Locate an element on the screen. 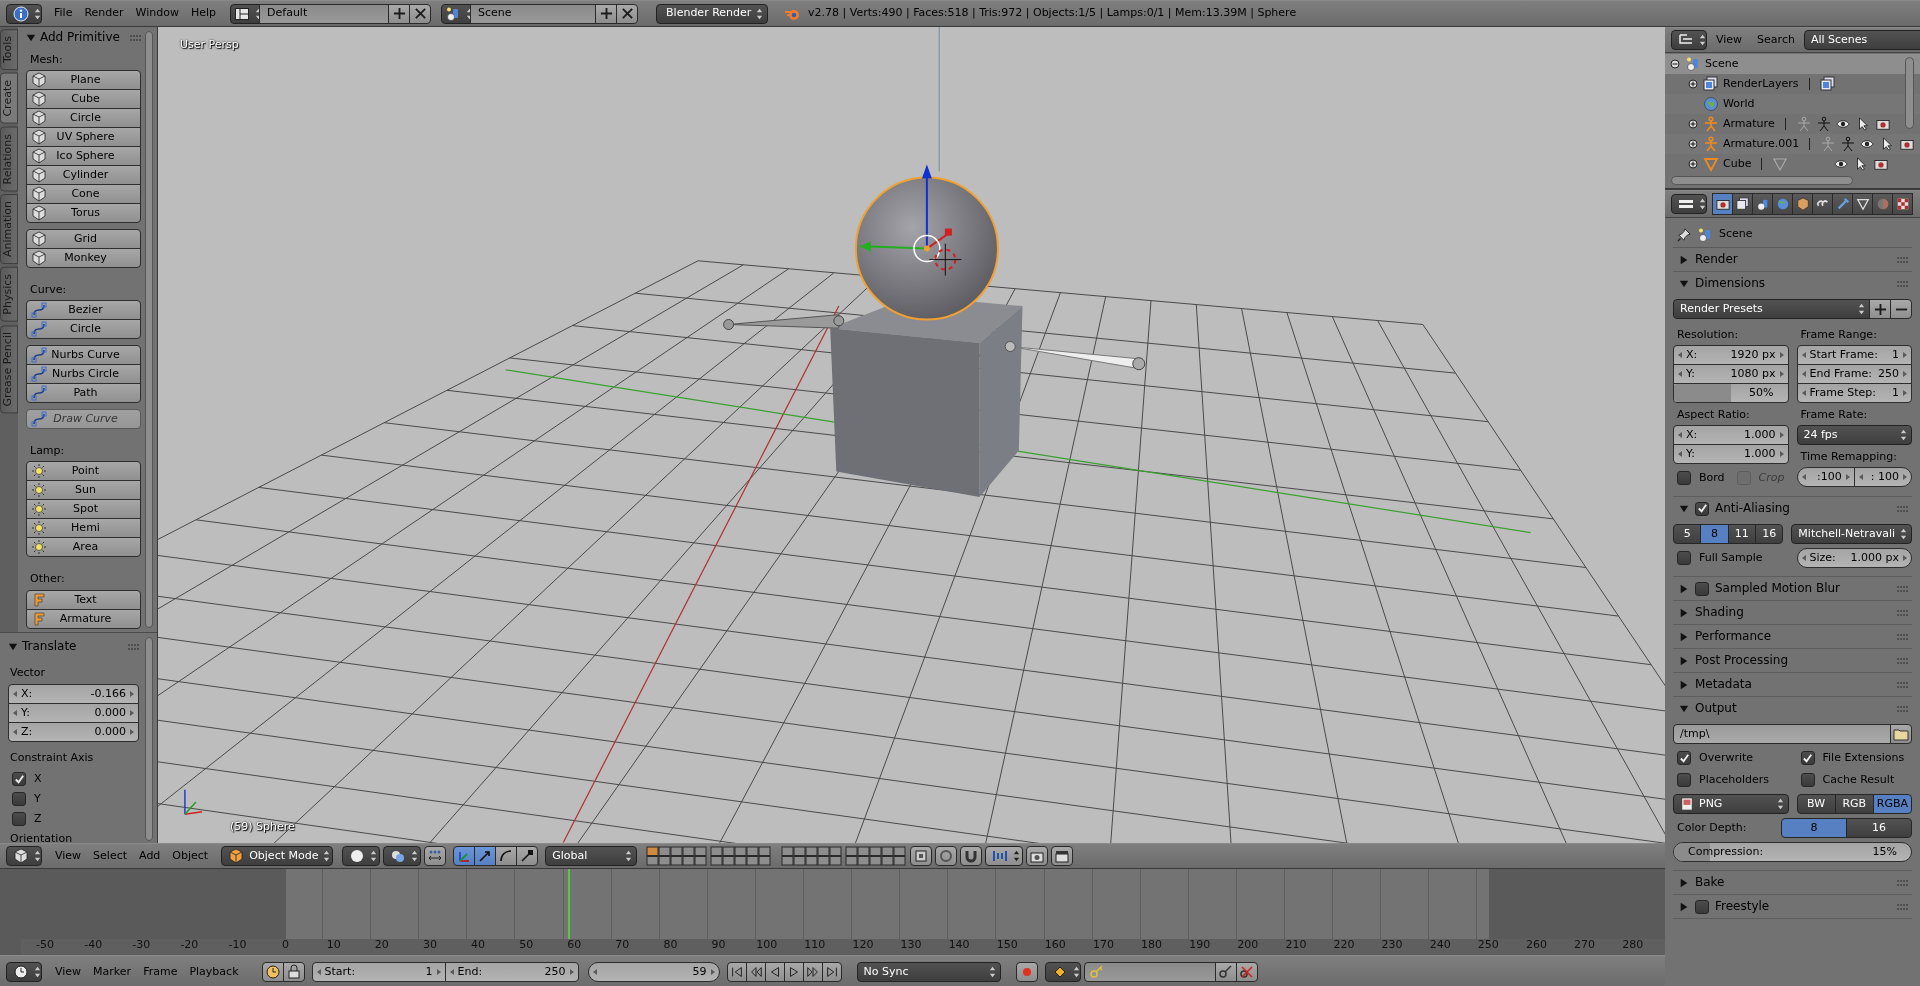  number-field: Start Frame: 1 is located at coordinates (1854, 355).